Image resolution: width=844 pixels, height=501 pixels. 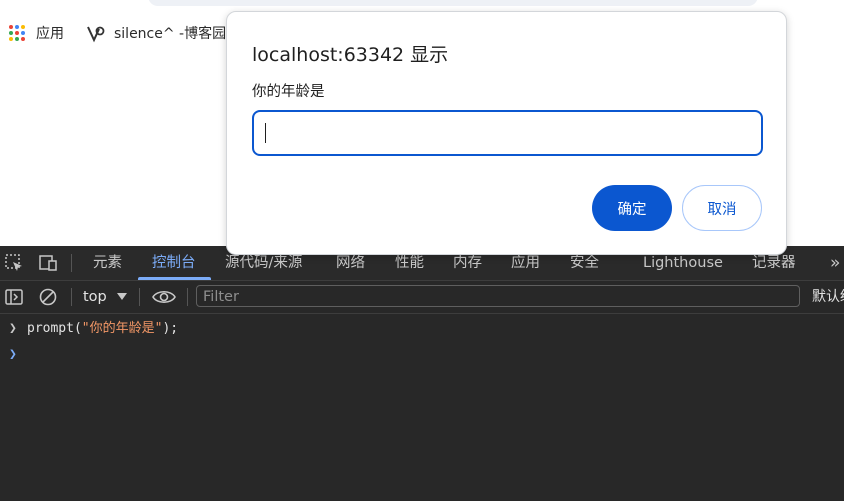 I want to click on dialog-title: localhost:63342 显示, so click(x=350, y=55).